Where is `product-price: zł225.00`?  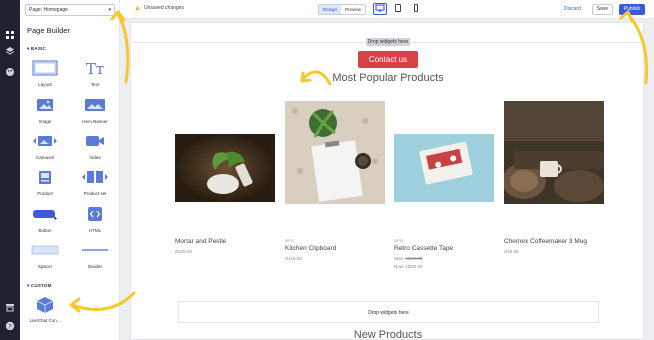 product-price: zł225.00 is located at coordinates (184, 251).